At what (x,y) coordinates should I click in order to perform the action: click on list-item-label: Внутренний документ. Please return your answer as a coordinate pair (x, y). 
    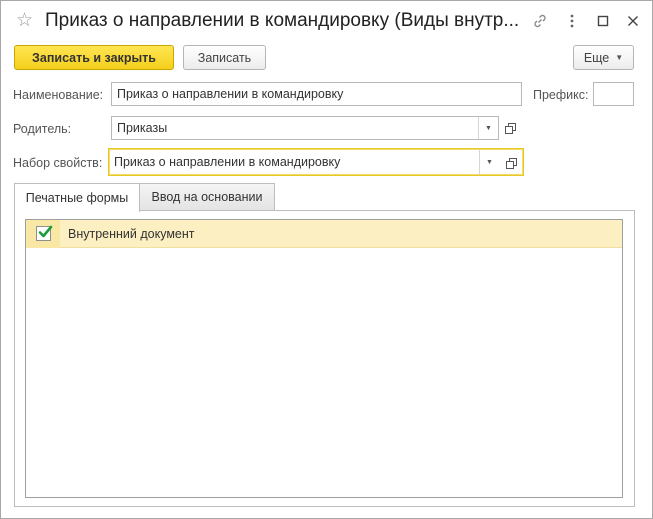
    Looking at the image, I should click on (131, 233).